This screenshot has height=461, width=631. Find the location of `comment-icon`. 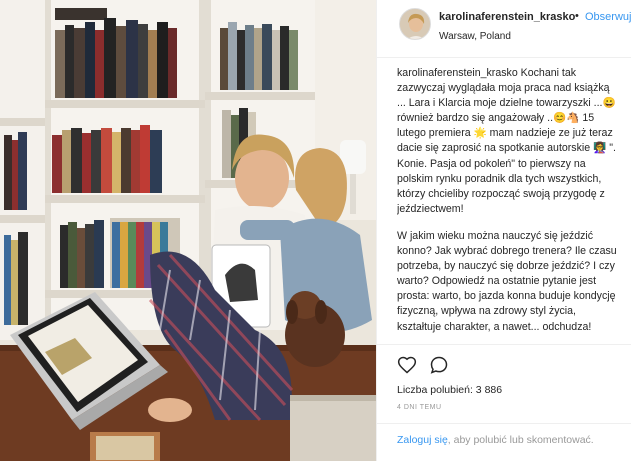

comment-icon is located at coordinates (439, 365).